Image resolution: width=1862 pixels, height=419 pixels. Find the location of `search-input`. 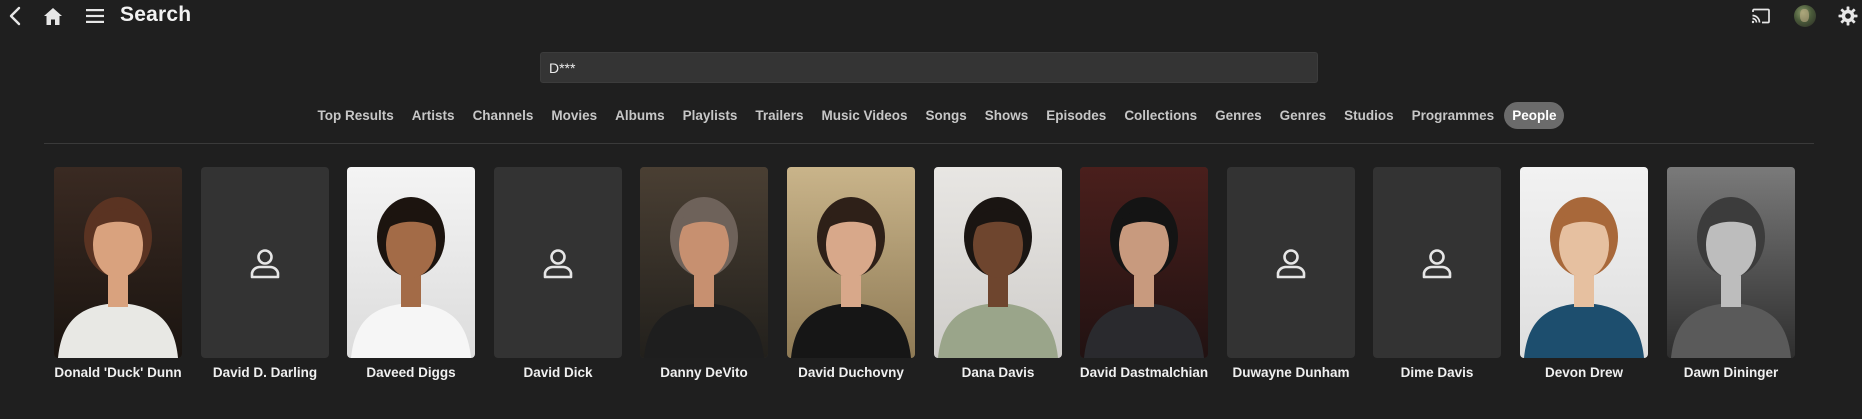

search-input is located at coordinates (929, 67).